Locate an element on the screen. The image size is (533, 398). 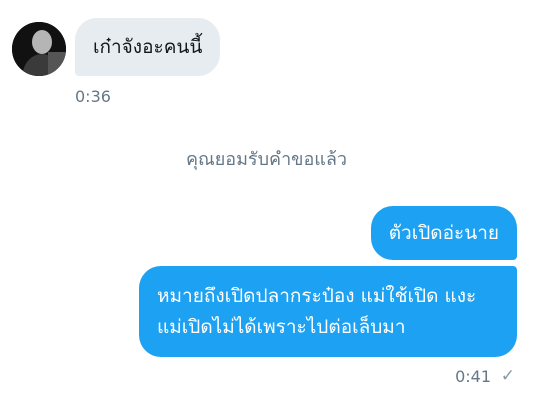
system-message: คุณยอมรับคำขอแล้ว is located at coordinates (266, 159).